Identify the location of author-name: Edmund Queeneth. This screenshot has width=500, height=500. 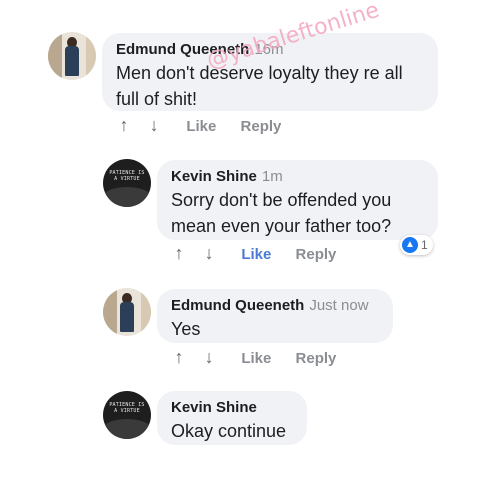
(237, 305).